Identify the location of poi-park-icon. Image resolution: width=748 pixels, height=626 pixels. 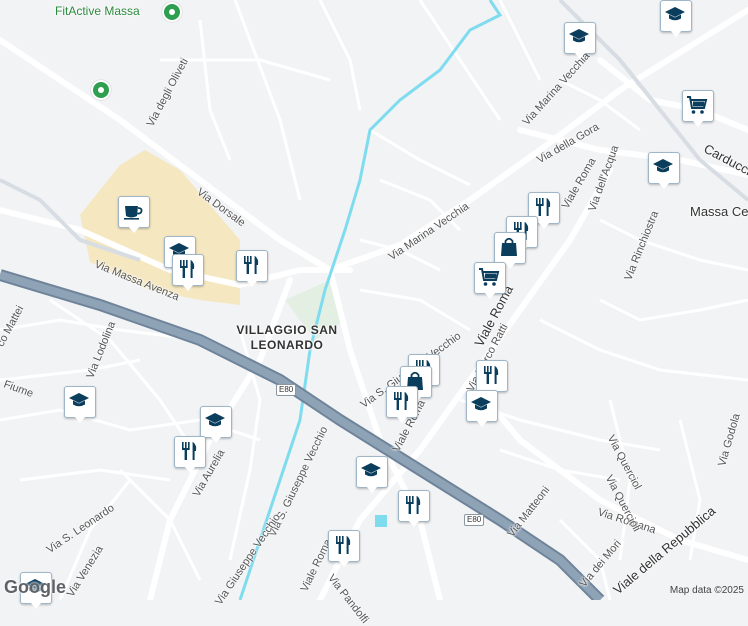
(101, 90).